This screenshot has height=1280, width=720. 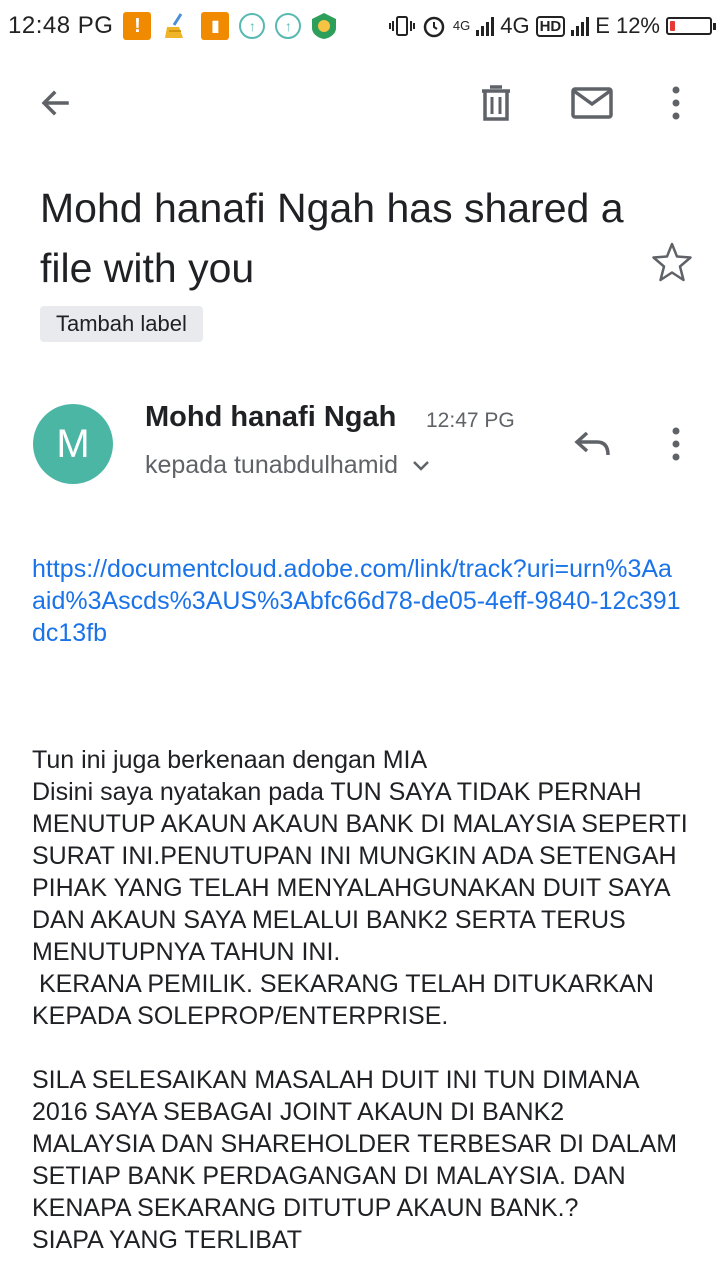 What do you see at coordinates (461, 25) in the screenshot?
I see `network-type-small: 4G` at bounding box center [461, 25].